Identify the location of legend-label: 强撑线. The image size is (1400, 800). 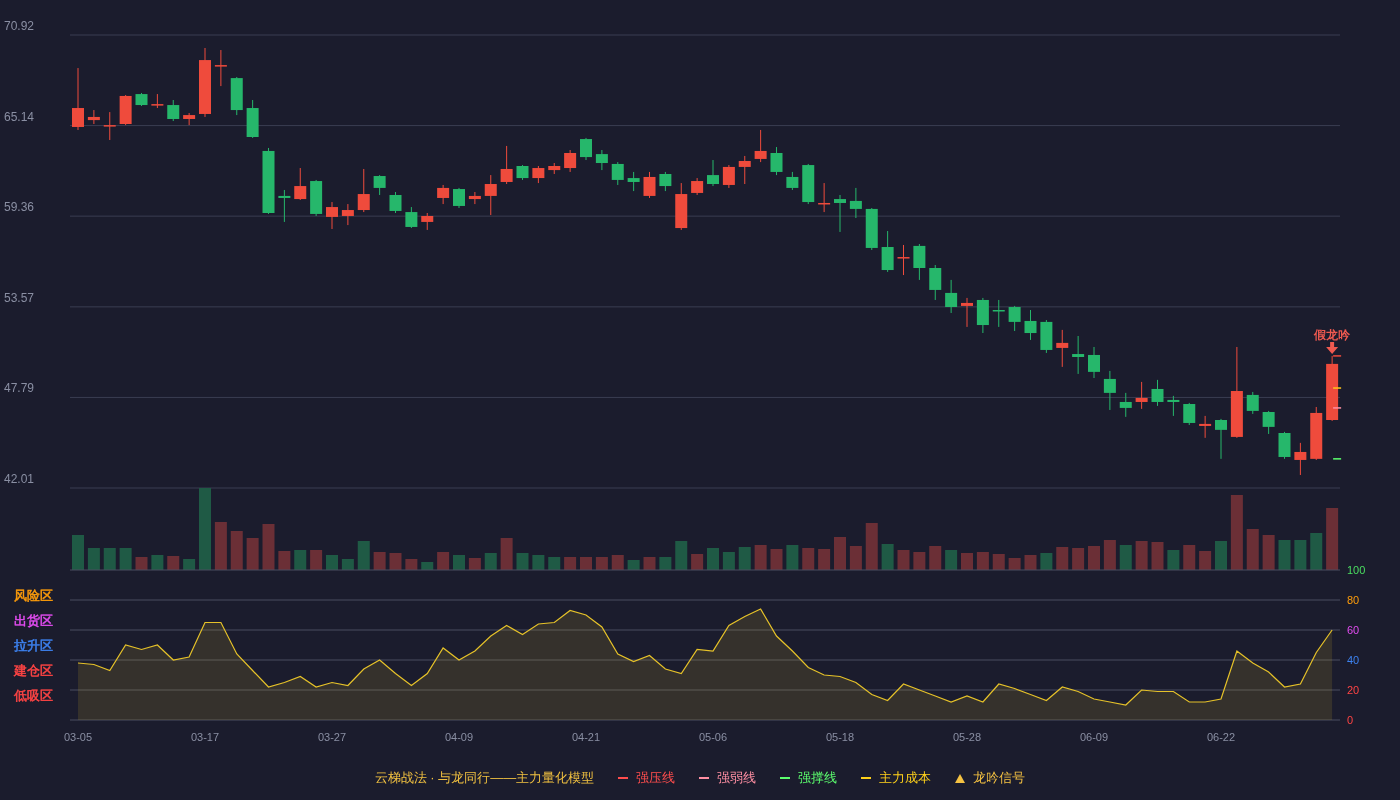
(818, 778).